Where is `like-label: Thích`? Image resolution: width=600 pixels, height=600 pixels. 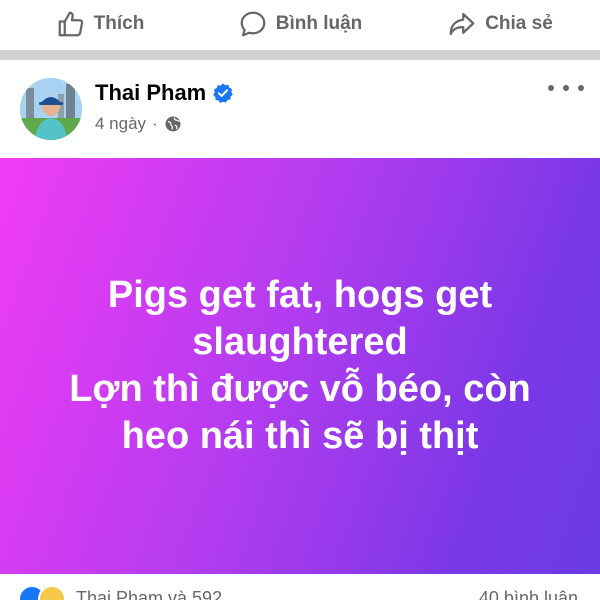
like-label: Thích is located at coordinates (119, 23).